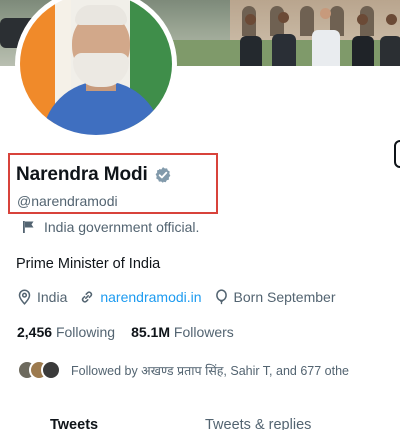  Describe the element at coordinates (221, 297) in the screenshot. I see `balloon-icon` at that location.